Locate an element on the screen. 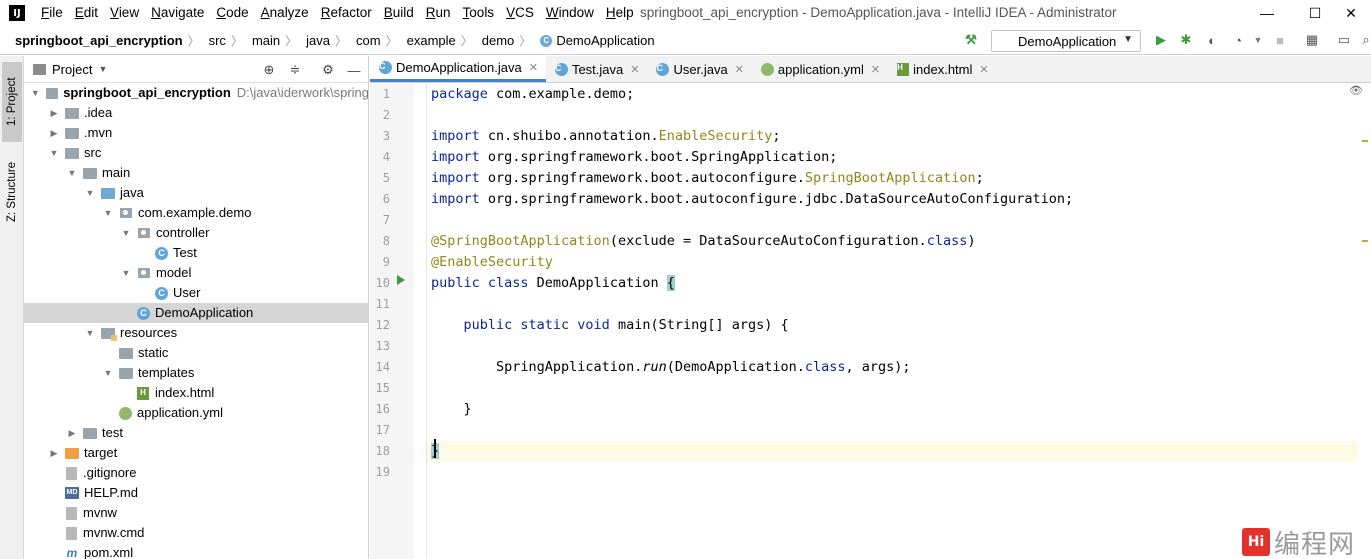  tree-item: C Test is located at coordinates (196, 253).